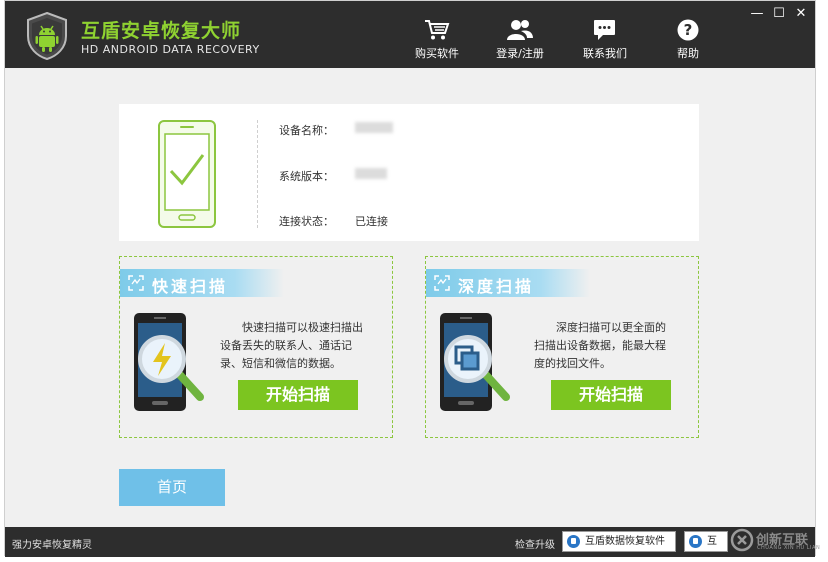  What do you see at coordinates (410, 542) in the screenshot?
I see `status-bar: 强力安卓恢复精灵 检查升级 互盾数据恢复软件 互` at bounding box center [410, 542].